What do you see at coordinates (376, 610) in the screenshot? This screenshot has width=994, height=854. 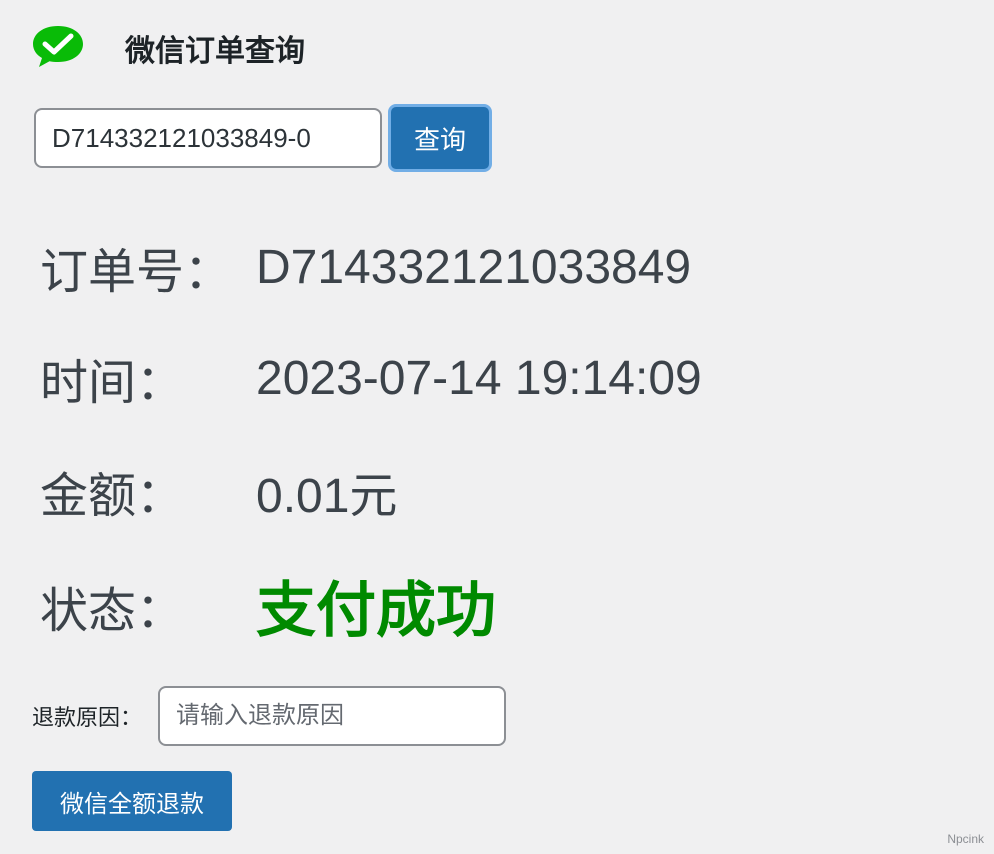 I see `status-value: 支付成功` at bounding box center [376, 610].